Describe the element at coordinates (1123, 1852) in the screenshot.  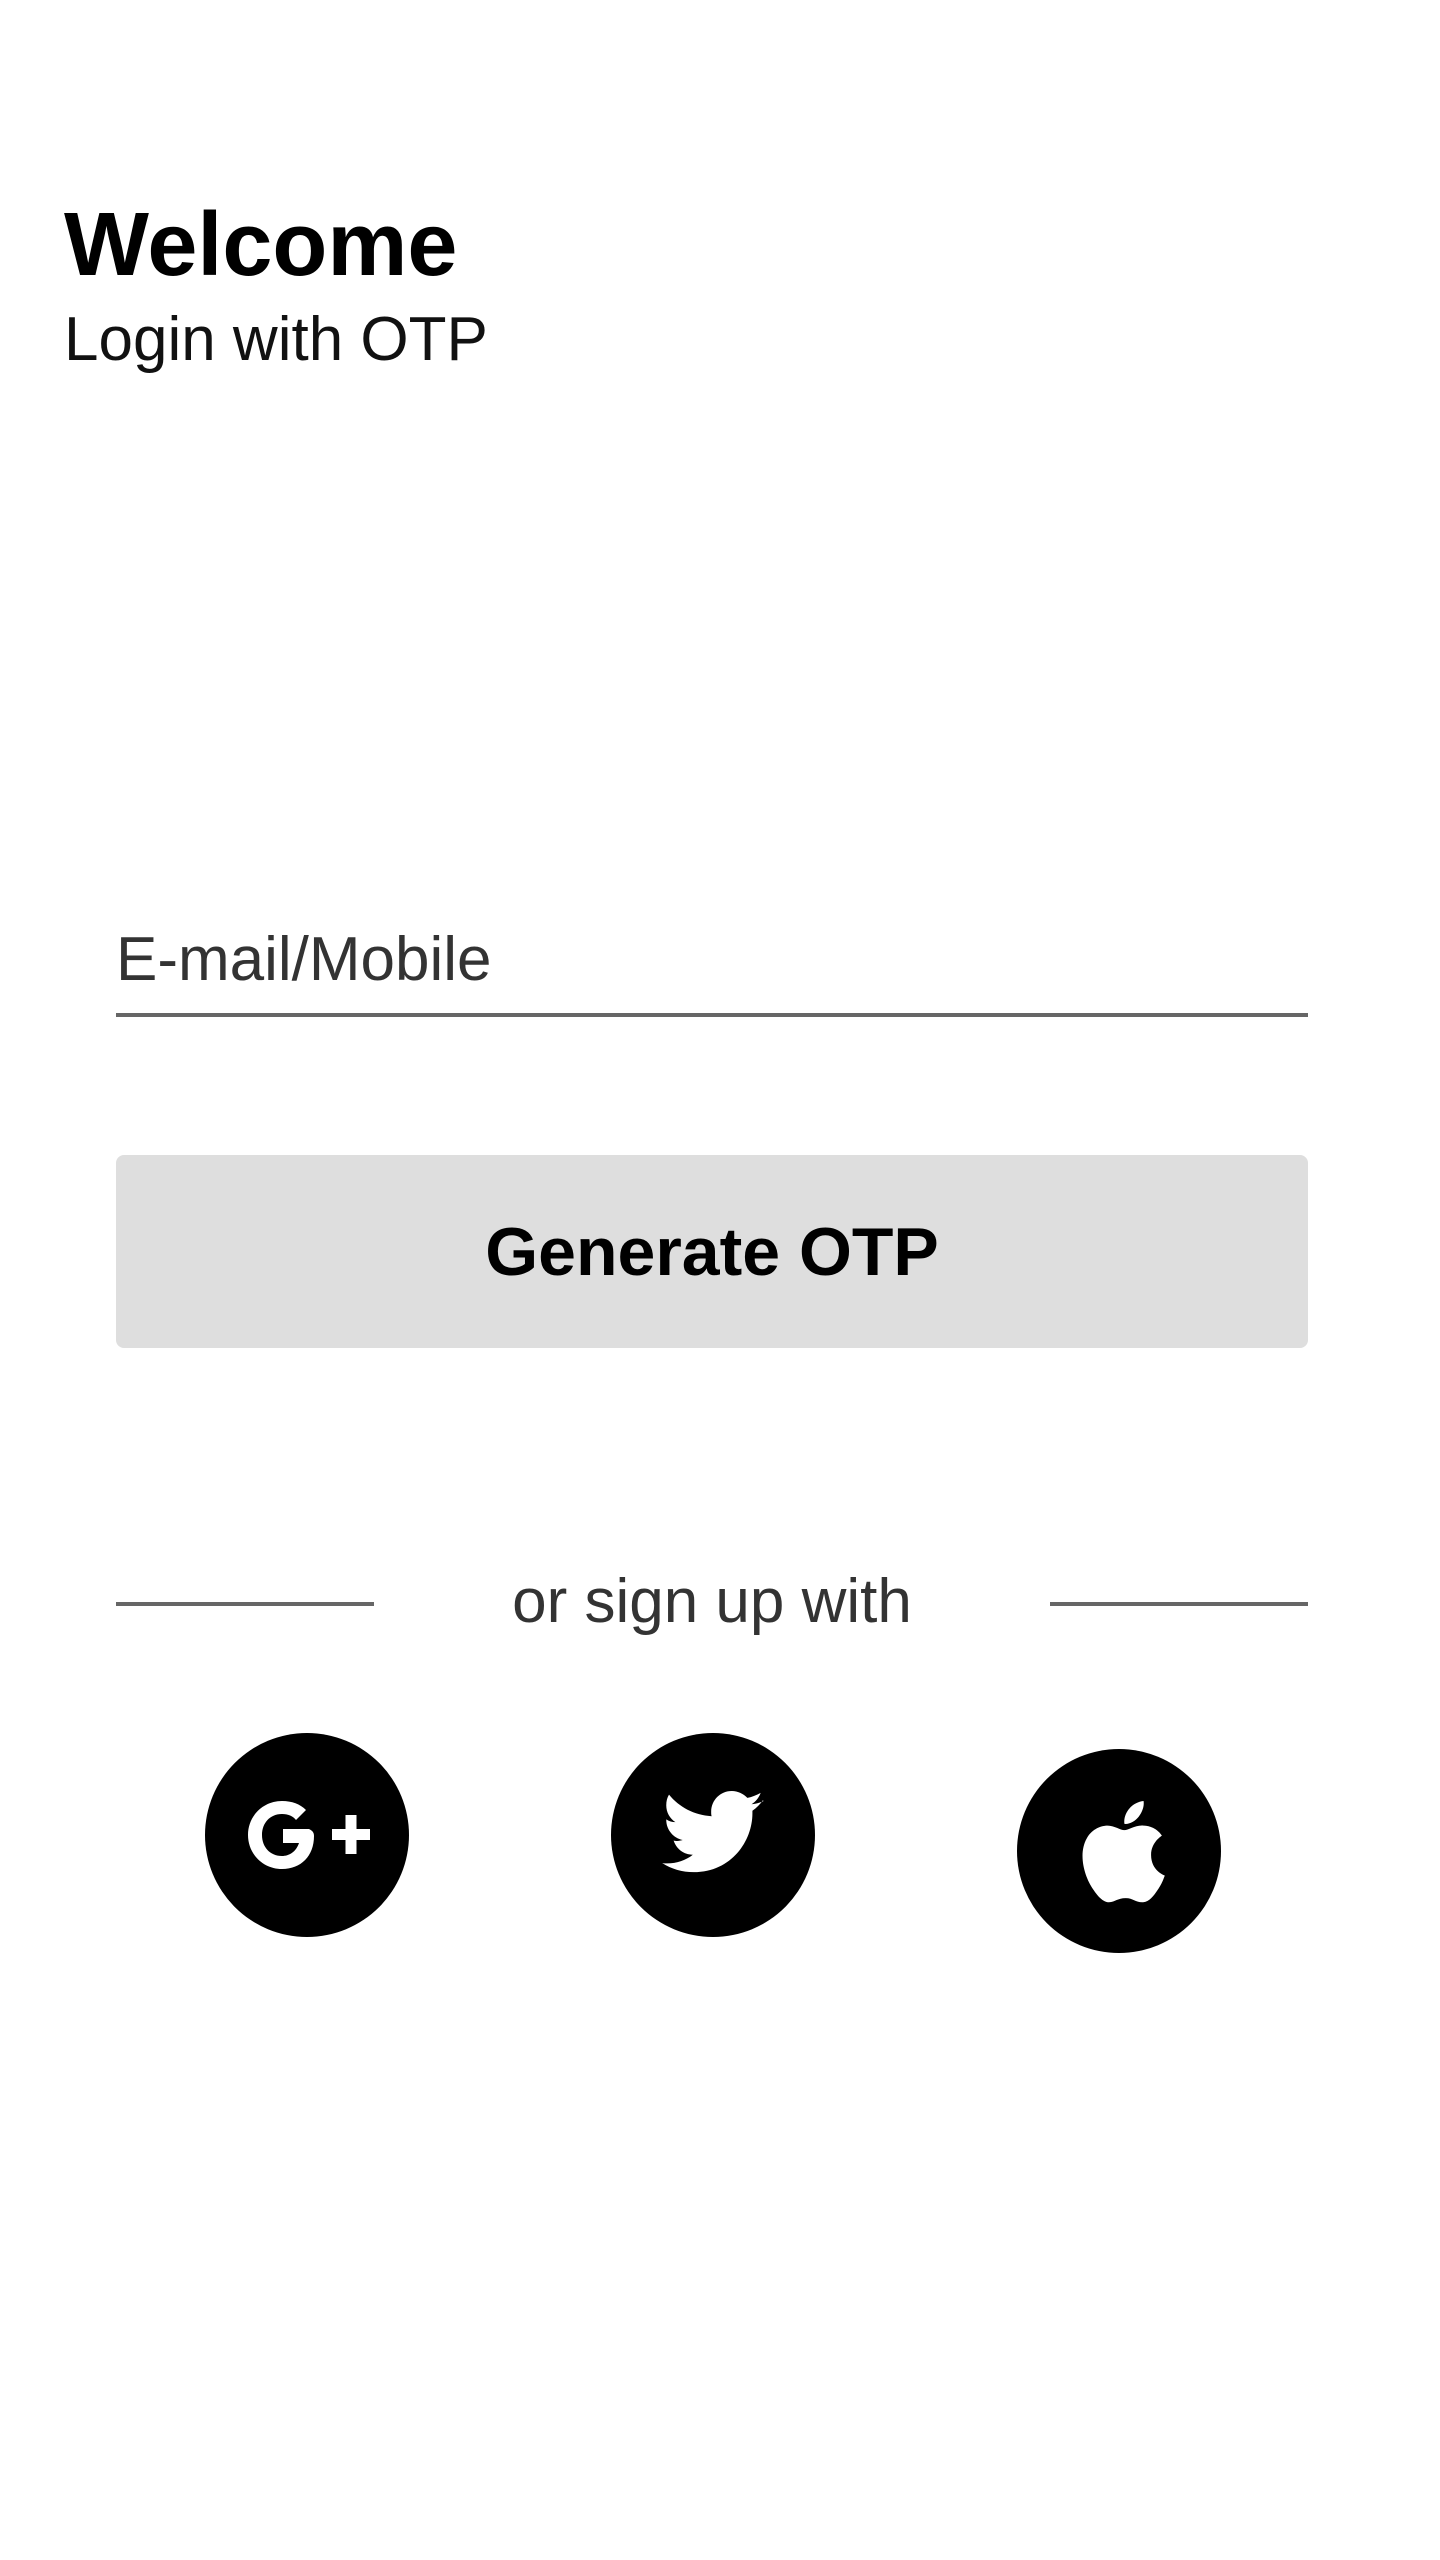
I see `apple-icon` at that location.